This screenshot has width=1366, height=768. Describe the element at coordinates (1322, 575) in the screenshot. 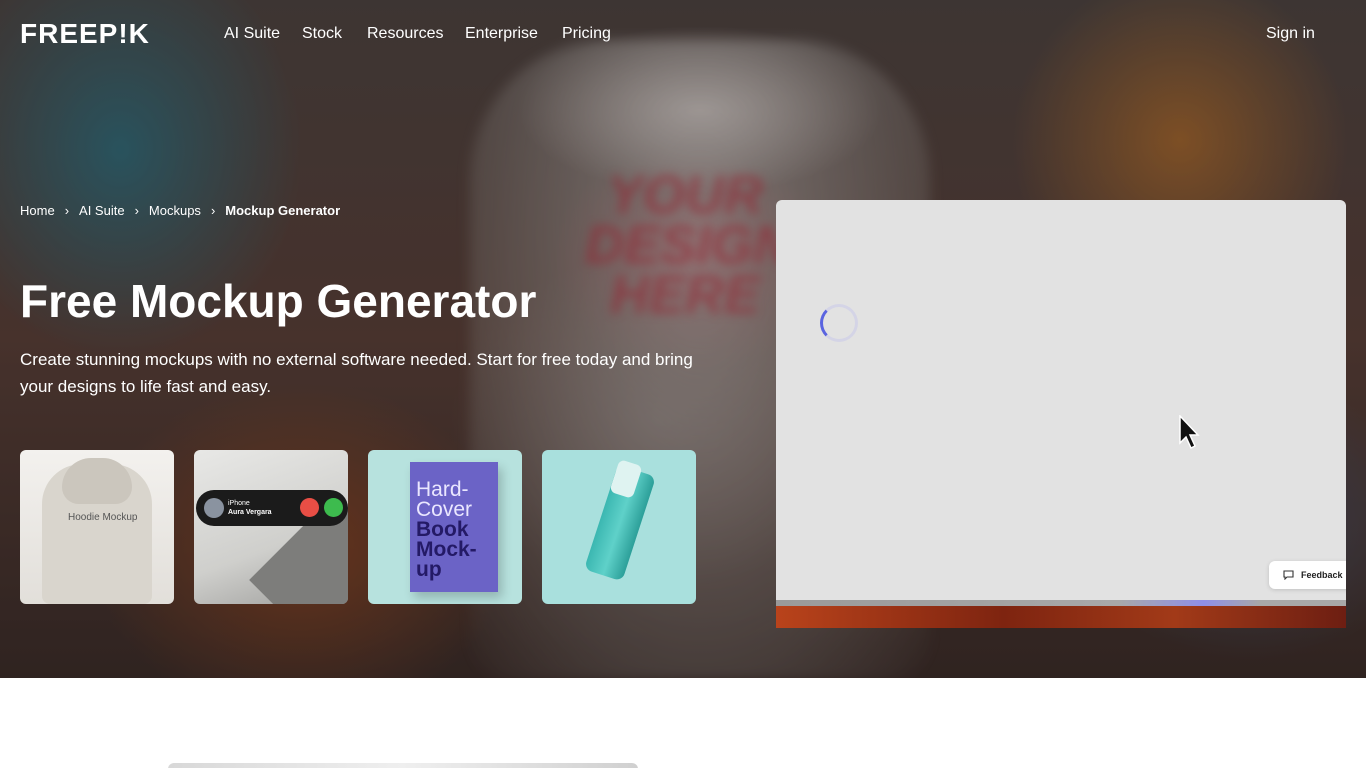

I see `feedback-label: Feedback` at that location.